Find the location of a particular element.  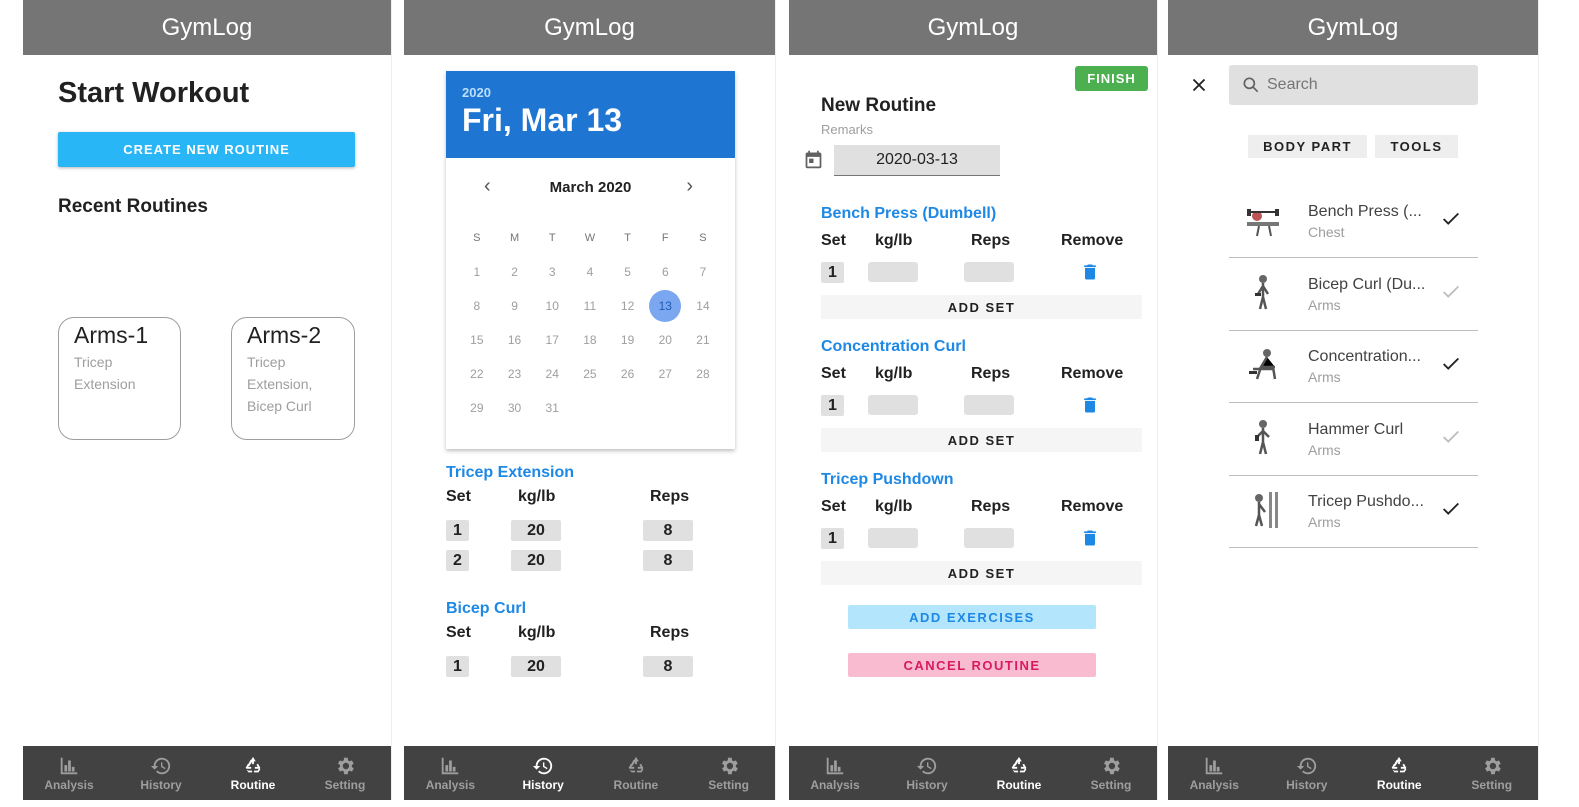

calendar-day: 17 is located at coordinates (552, 340).